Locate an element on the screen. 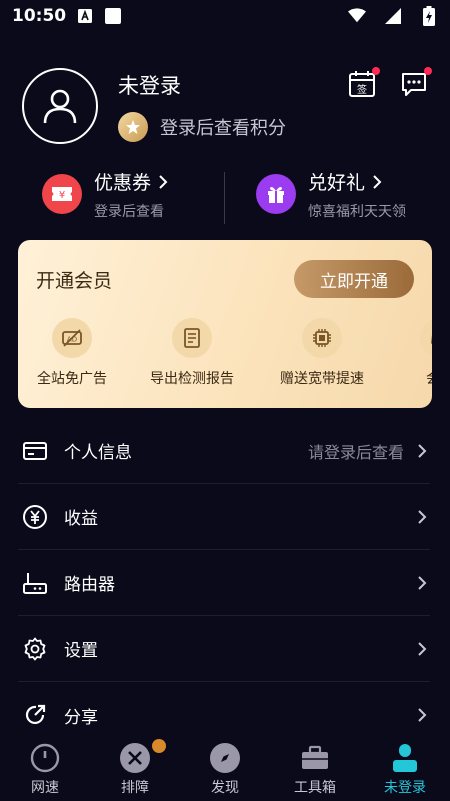 The image size is (450, 801). gift-entry: 兑好礼 惊喜福利天天领 is located at coordinates (331, 194).